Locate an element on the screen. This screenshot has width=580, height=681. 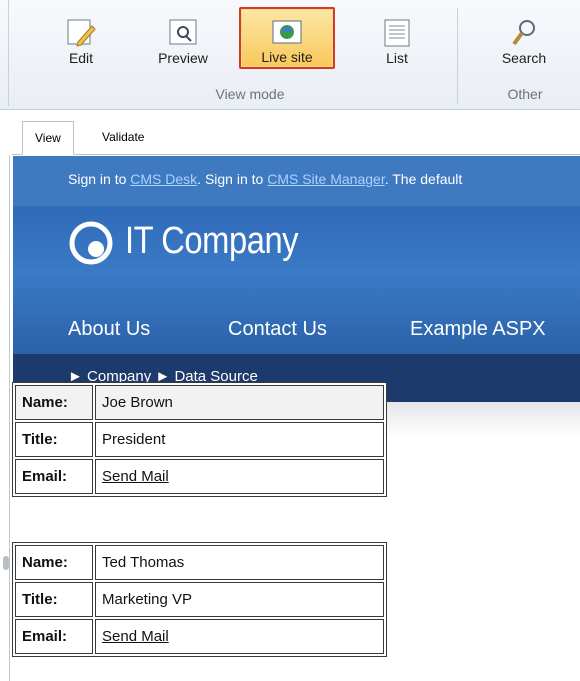
live-site-label: Live site is located at coordinates (287, 57).